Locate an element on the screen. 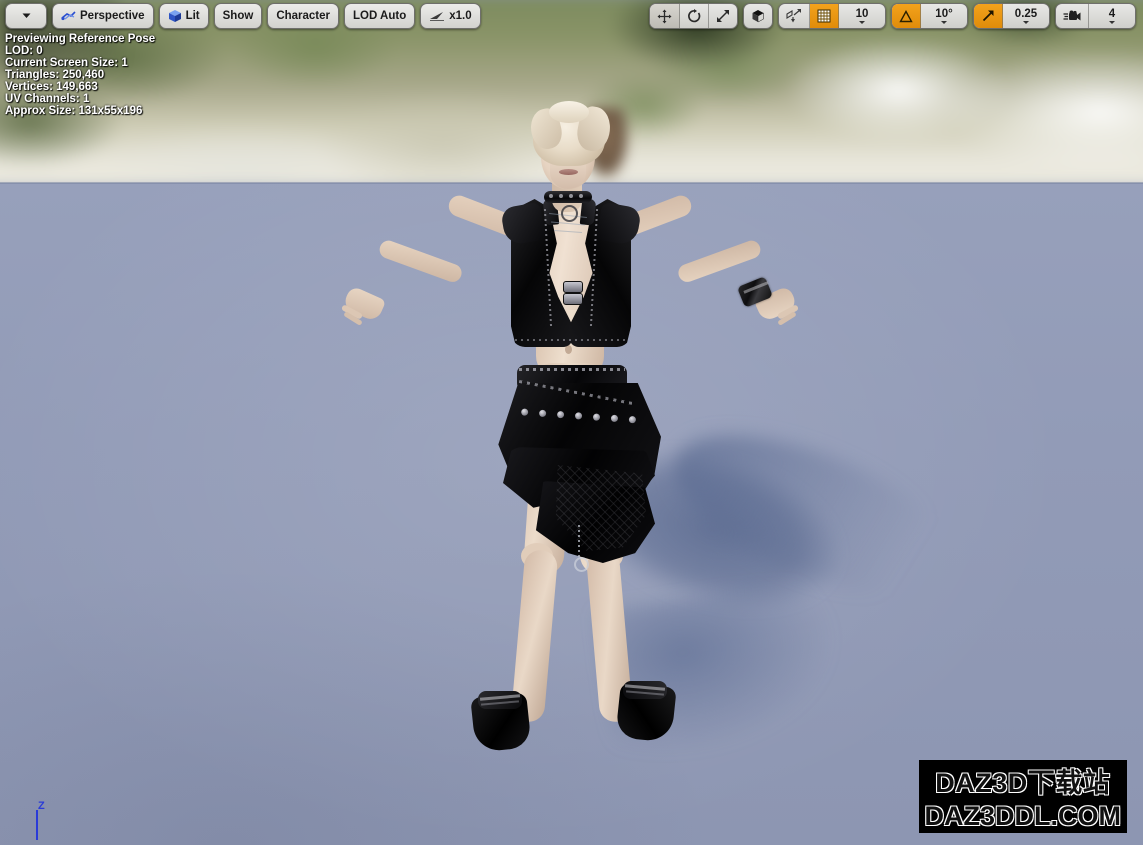  scale-snap-group: 0.25 is located at coordinates (1011, 16).